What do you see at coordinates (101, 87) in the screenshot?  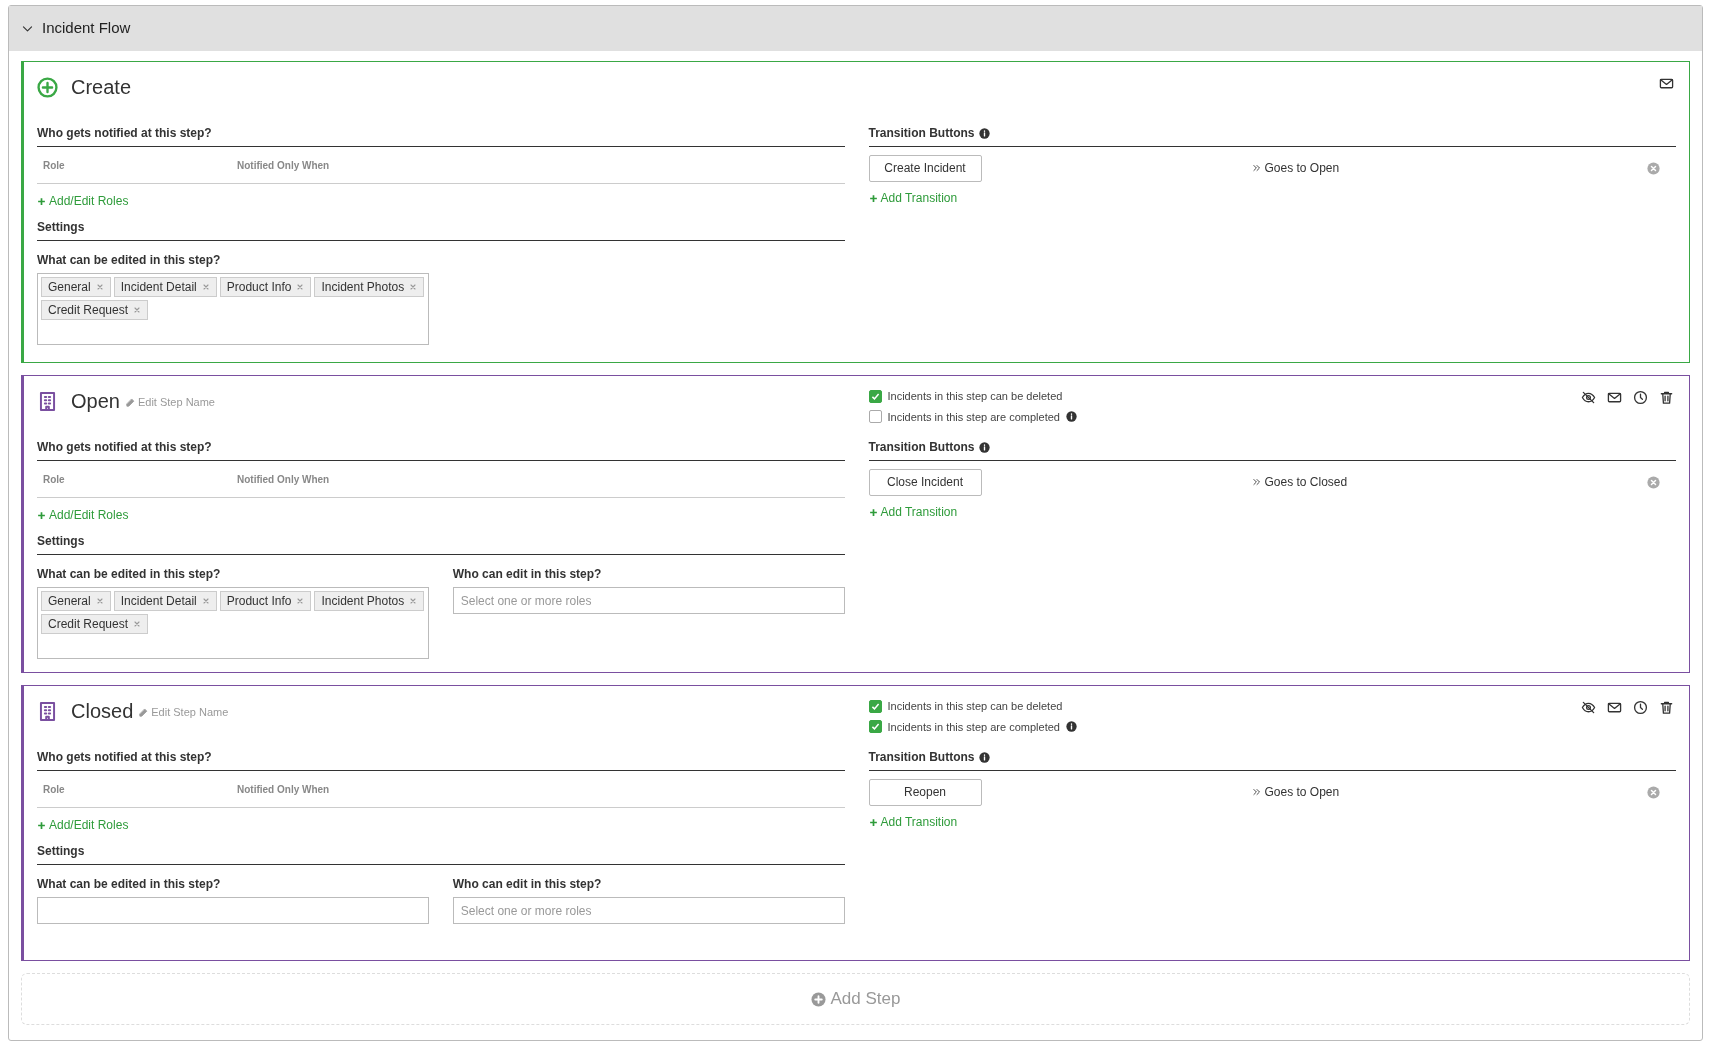 I see `step-name: Create` at bounding box center [101, 87].